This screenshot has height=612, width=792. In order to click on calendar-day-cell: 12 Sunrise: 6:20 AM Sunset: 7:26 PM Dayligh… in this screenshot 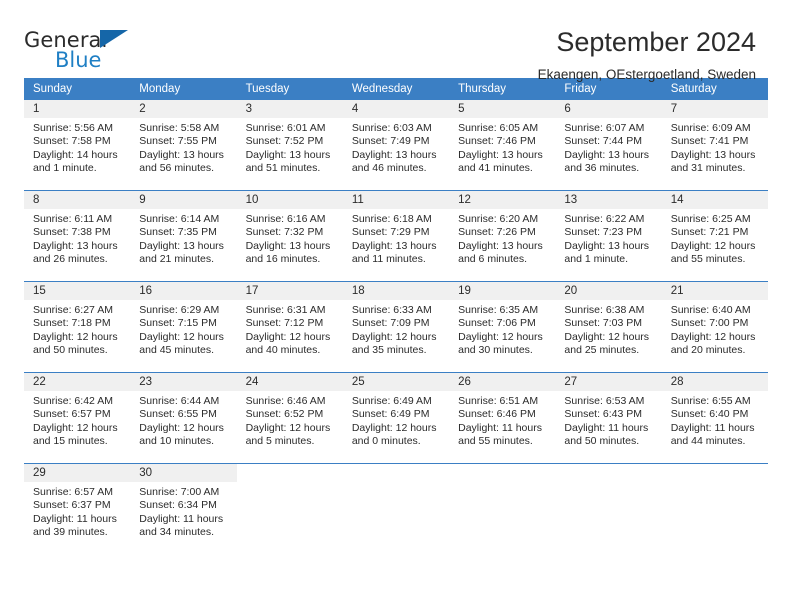, I will do `click(502, 236)`.